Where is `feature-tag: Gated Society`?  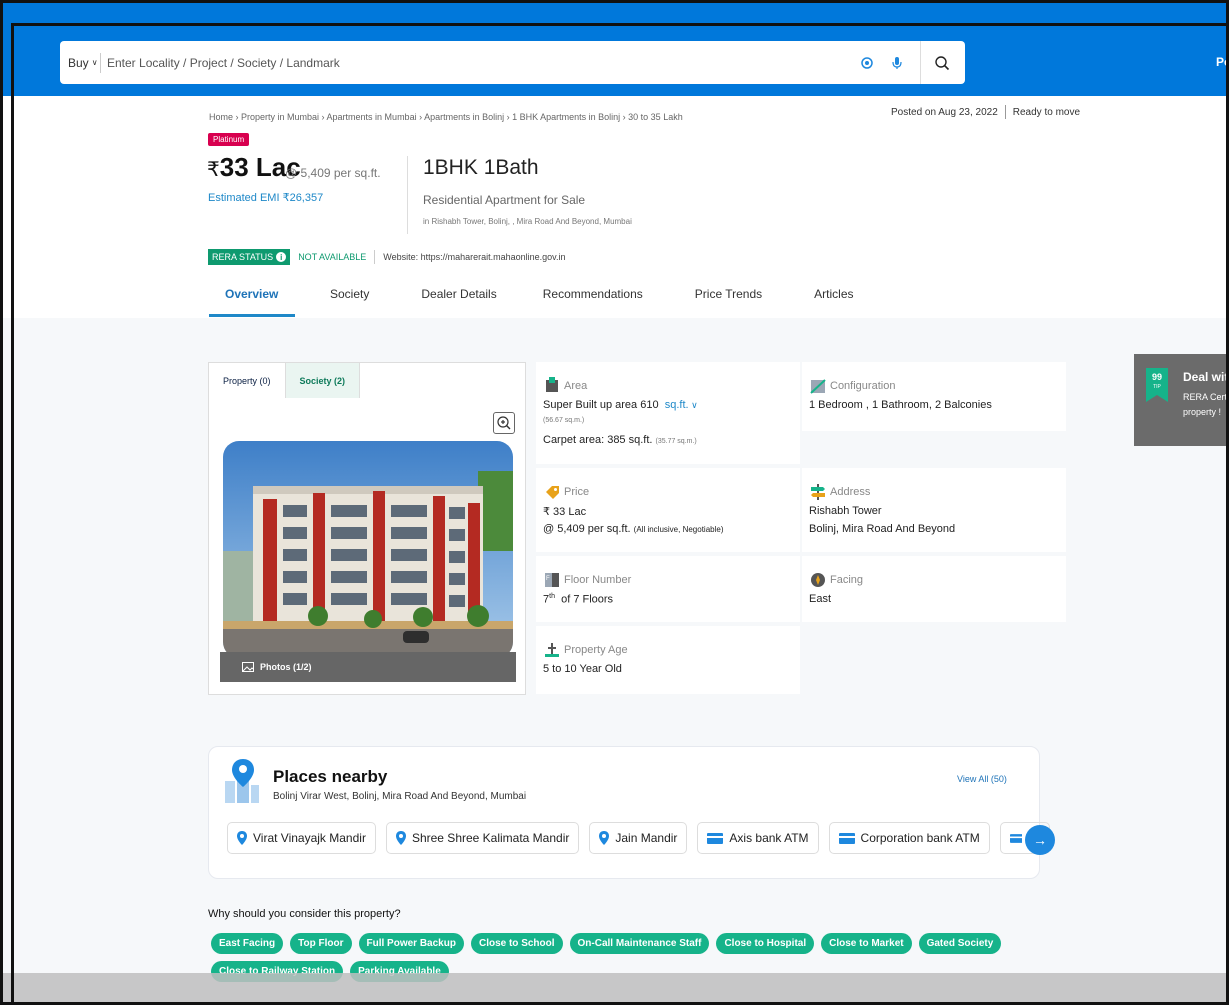 feature-tag: Gated Society is located at coordinates (960, 943).